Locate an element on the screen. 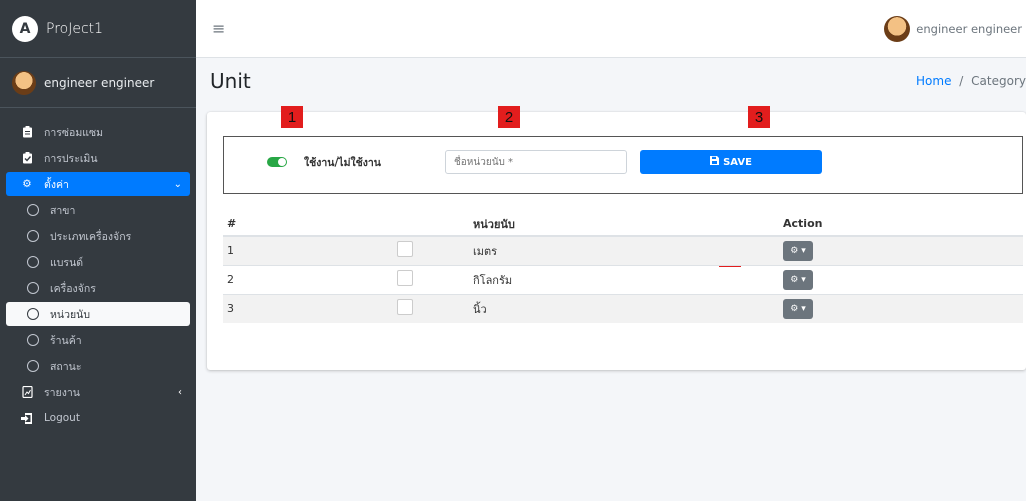  sidebar-item-label: เครื่องจักร is located at coordinates (73, 288).